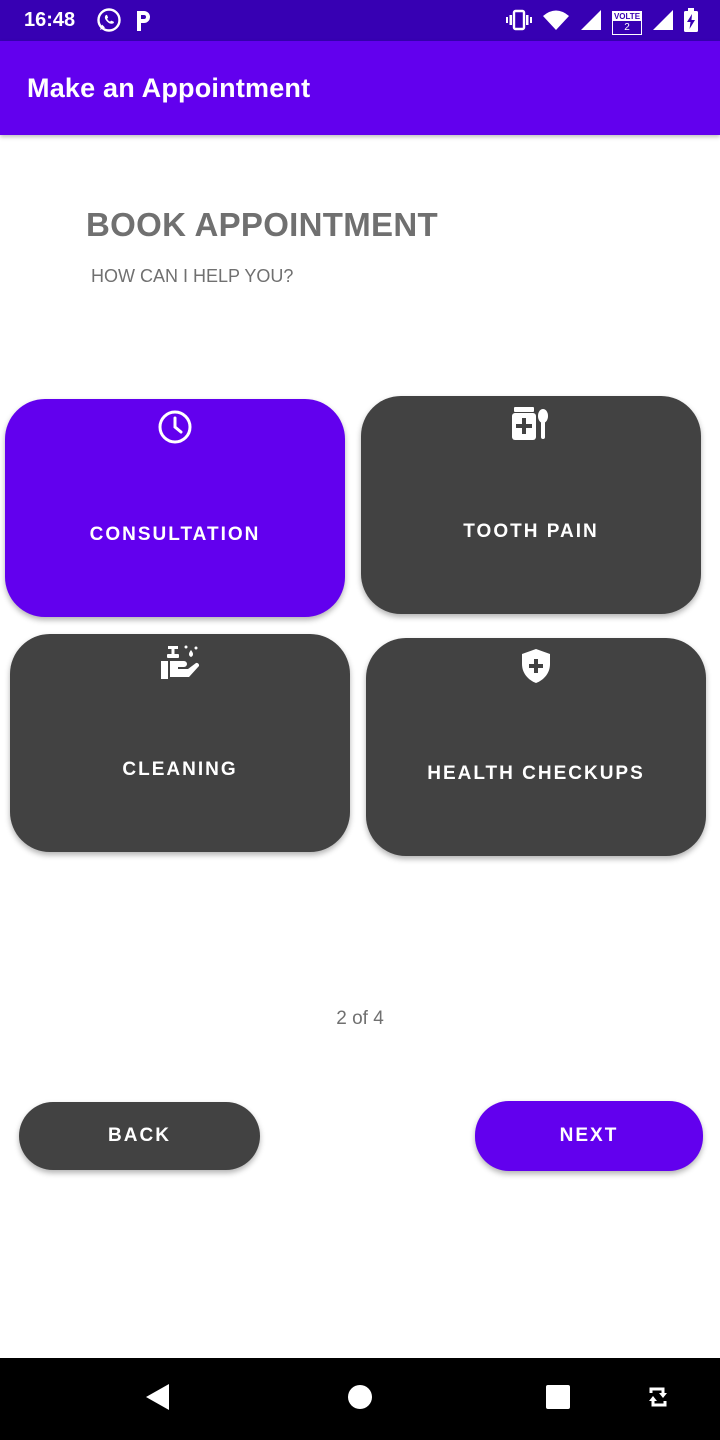  I want to click on rotate-icon, so click(658, 1399).